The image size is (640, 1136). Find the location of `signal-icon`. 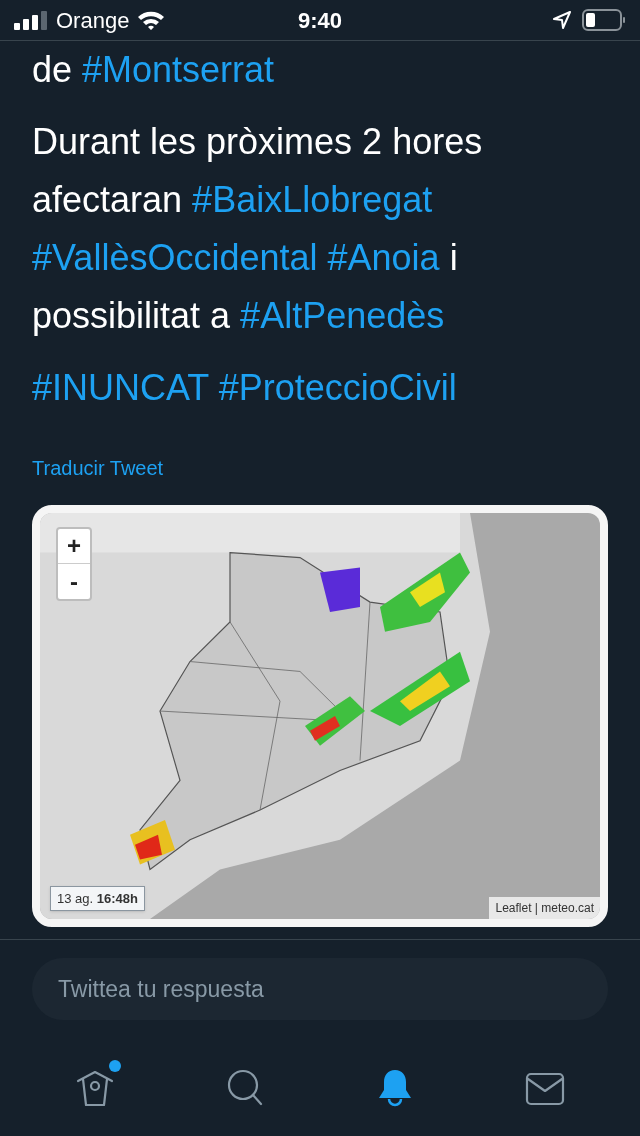

signal-icon is located at coordinates (31, 20).